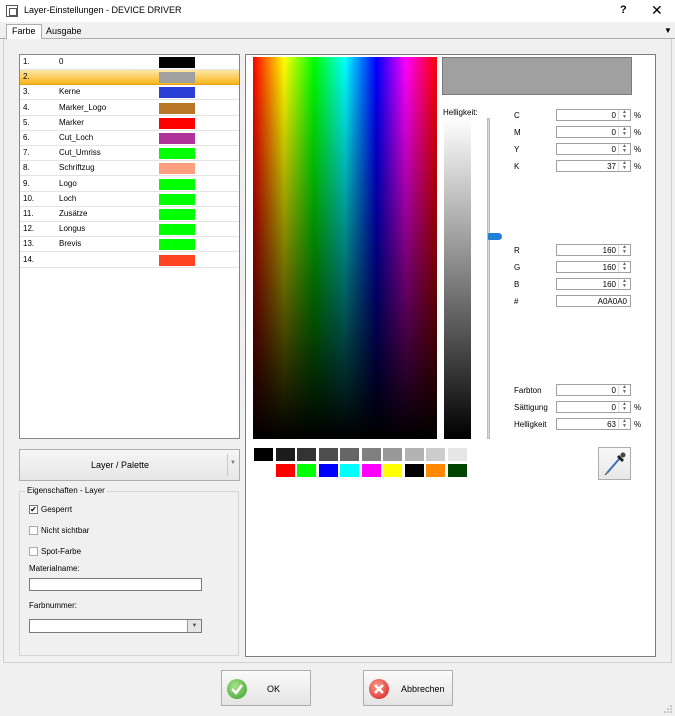  What do you see at coordinates (129, 260) in the screenshot?
I see `layer-row: 14.` at bounding box center [129, 260].